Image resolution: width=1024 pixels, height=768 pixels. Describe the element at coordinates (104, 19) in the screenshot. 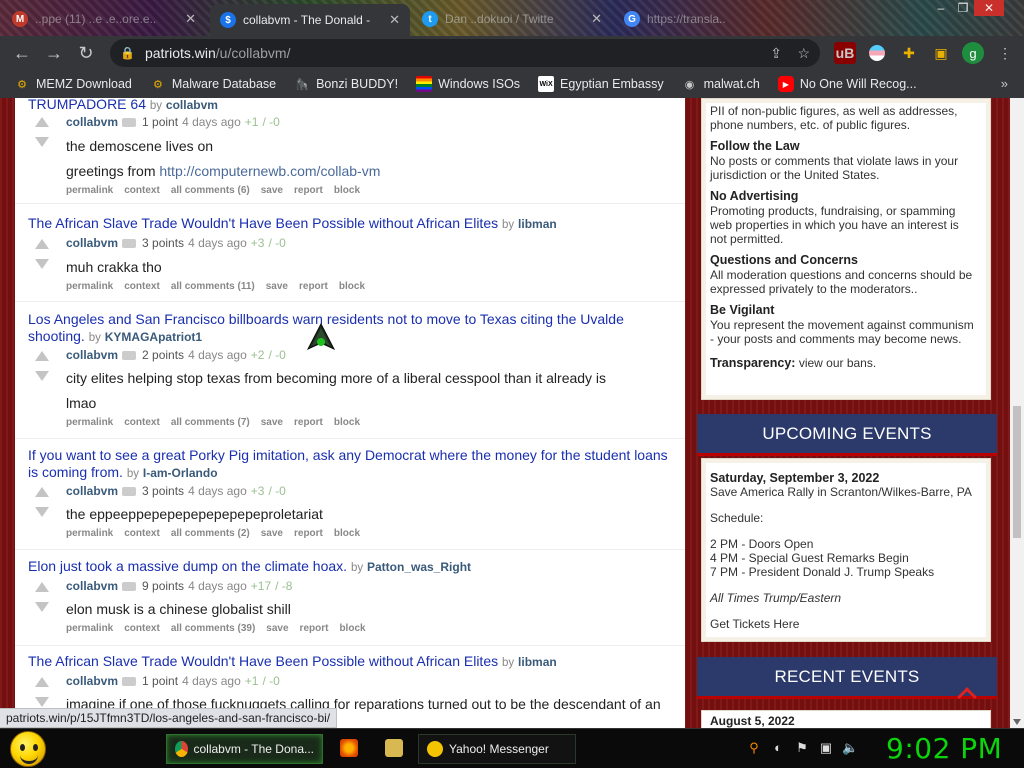

I see `tab-1: M ..ppe (11) ..e .e..ore.e.. ✕` at that location.